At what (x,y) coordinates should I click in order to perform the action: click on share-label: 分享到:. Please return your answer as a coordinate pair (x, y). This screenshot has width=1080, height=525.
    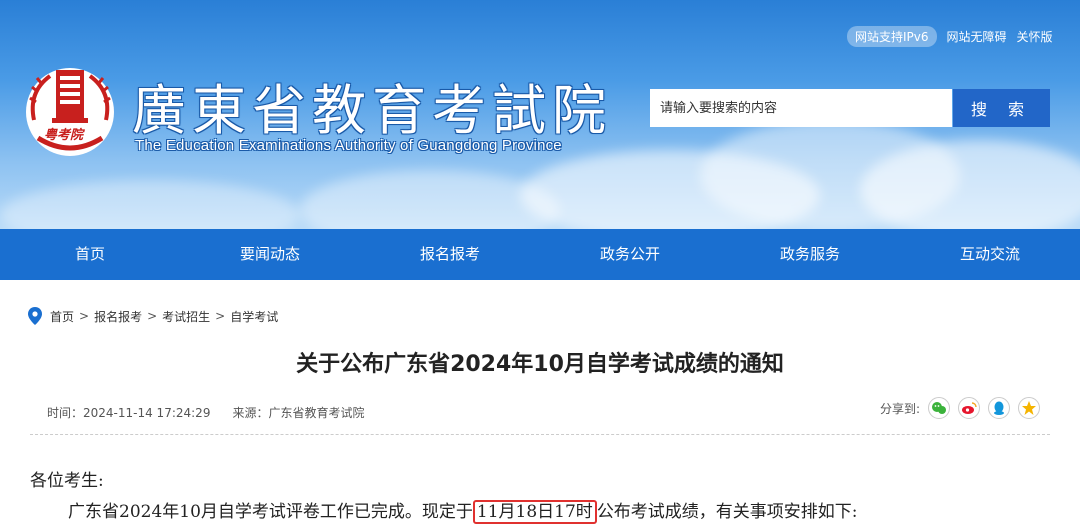
    Looking at the image, I should click on (900, 408).